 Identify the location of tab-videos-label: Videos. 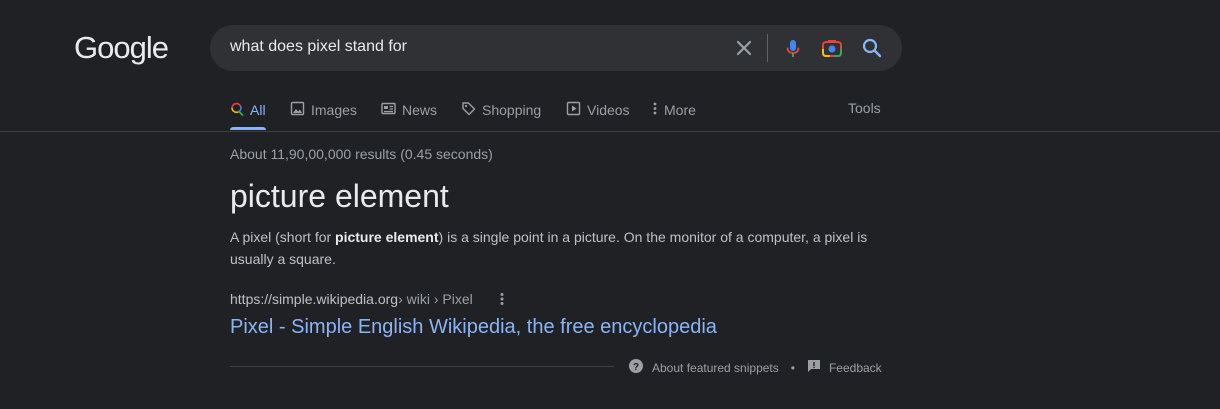
(608, 110).